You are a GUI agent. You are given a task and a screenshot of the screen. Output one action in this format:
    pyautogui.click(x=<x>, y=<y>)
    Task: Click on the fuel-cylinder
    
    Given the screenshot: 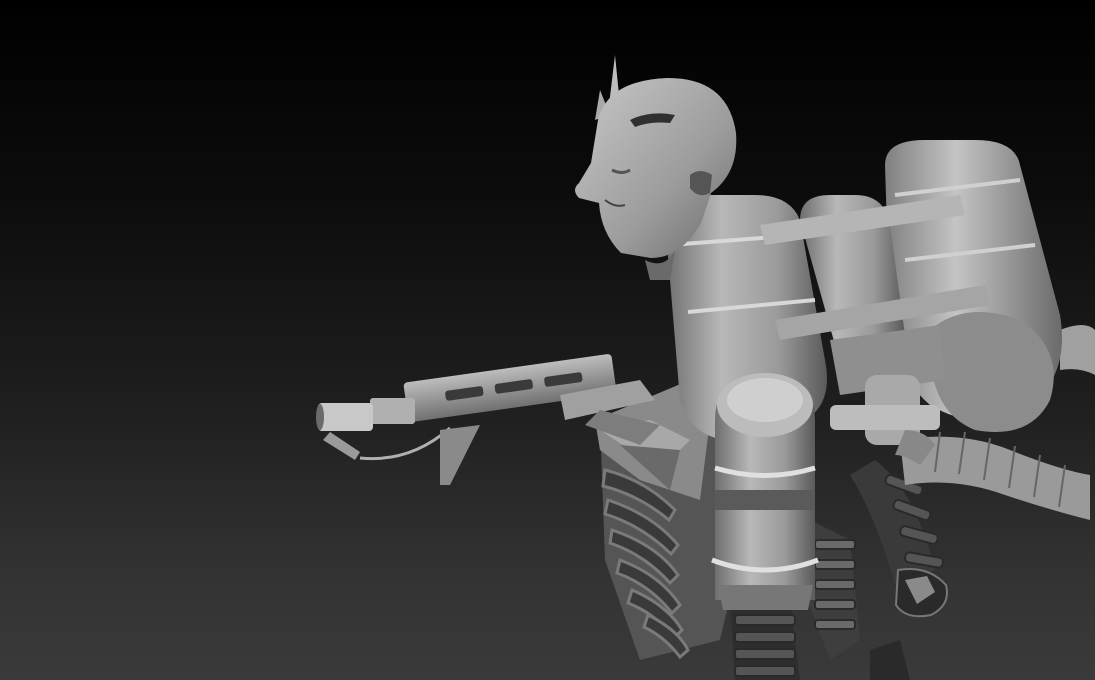 What is the action you would take?
    pyautogui.click(x=765, y=491)
    